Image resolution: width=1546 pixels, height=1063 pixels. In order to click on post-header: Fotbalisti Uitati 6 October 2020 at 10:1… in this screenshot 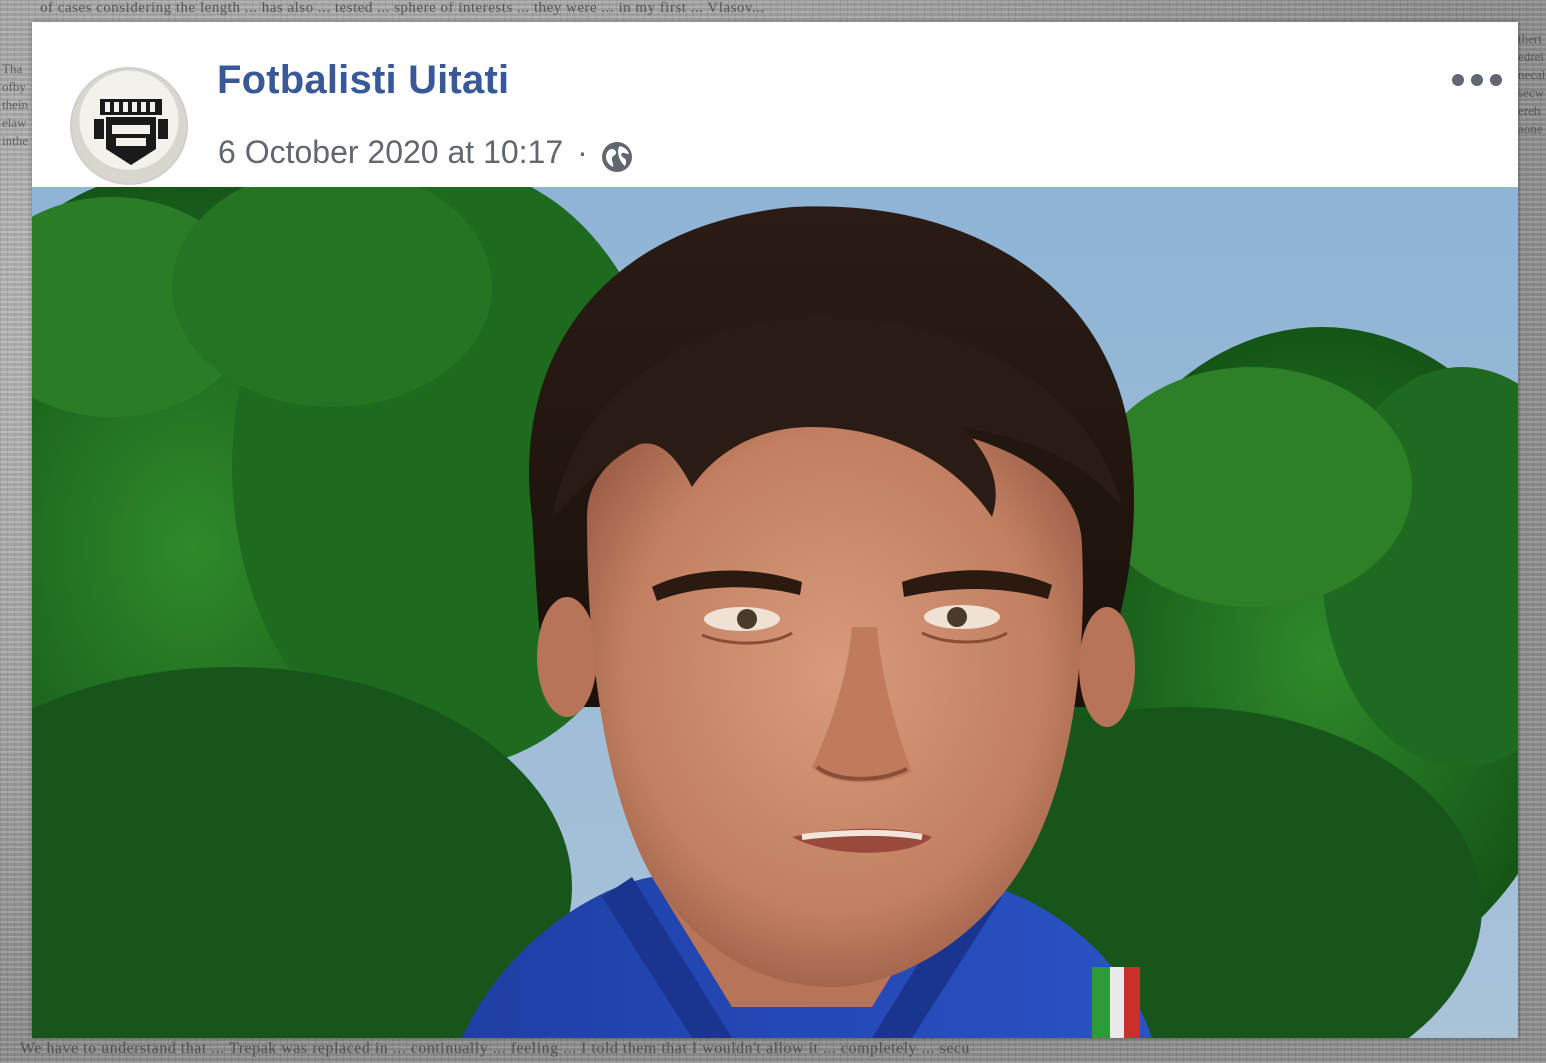, I will do `click(775, 104)`.